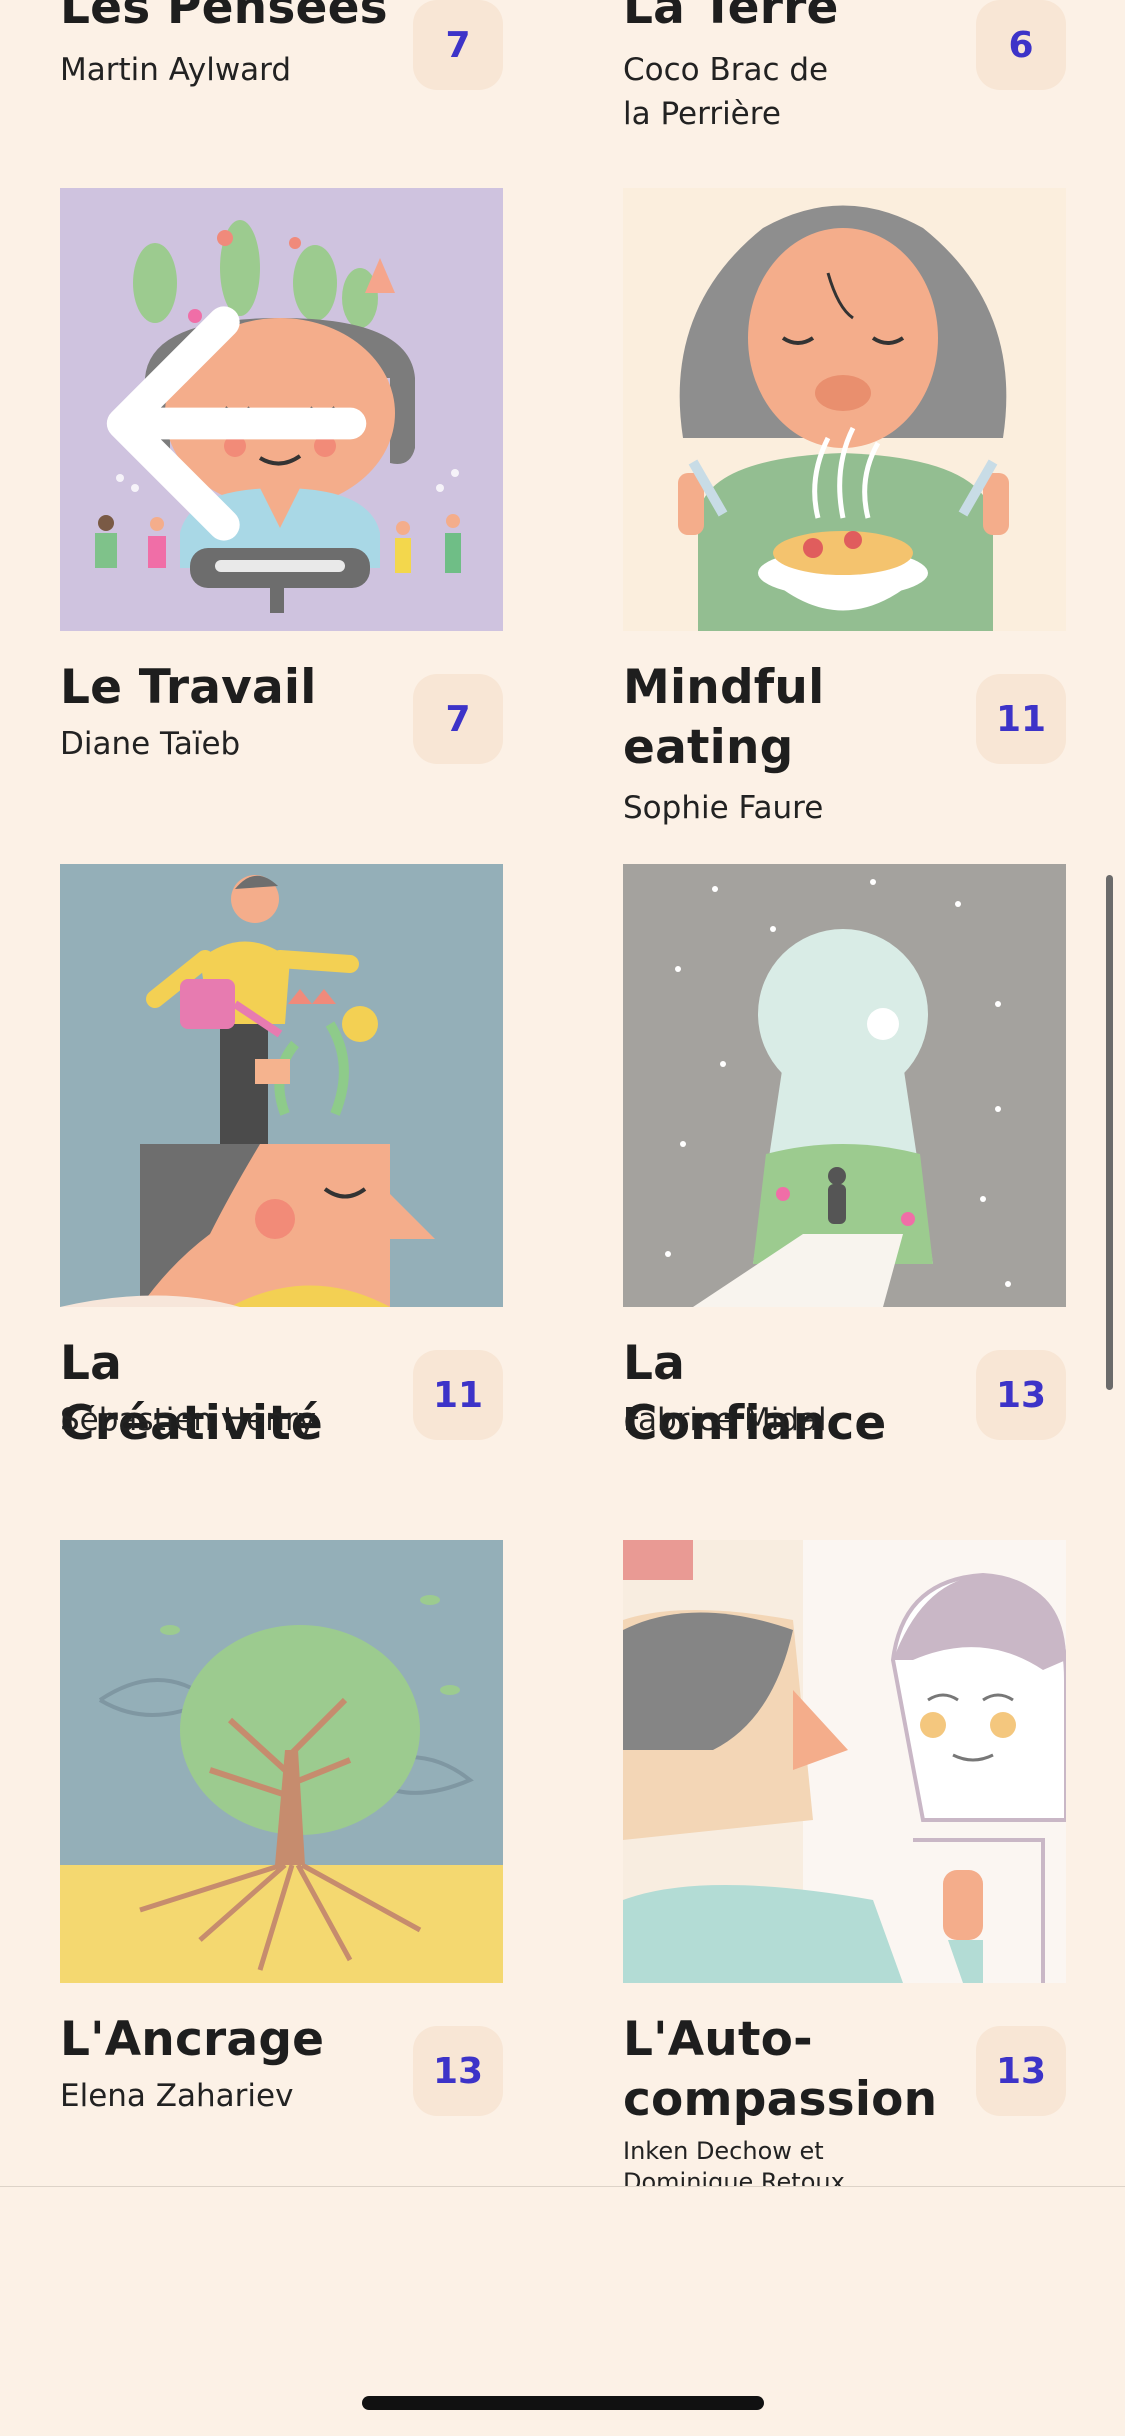 The image size is (1125, 2436). Describe the element at coordinates (734, 2161) in the screenshot. I see `course-author: Inken Dechow et Dominique Retoux` at that location.